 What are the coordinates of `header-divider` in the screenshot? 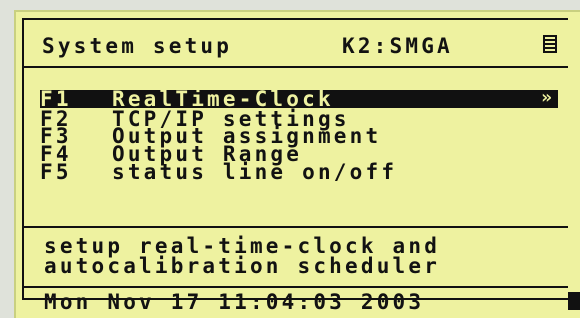 It's located at (296, 67).